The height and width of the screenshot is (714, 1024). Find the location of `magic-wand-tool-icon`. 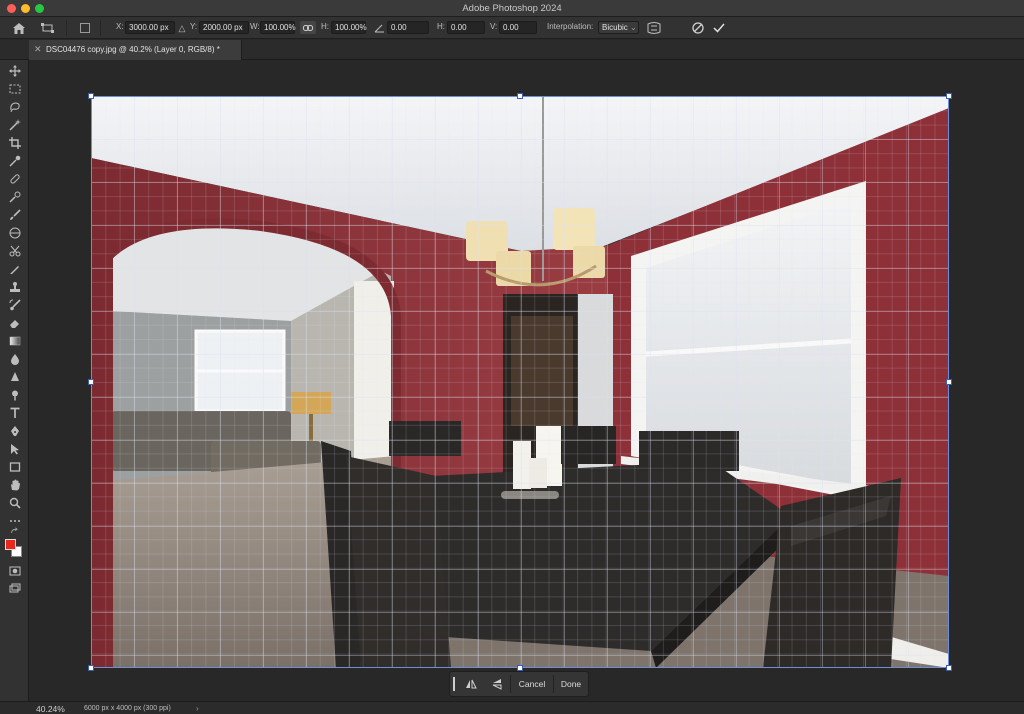

magic-wand-tool-icon is located at coordinates (14, 125).